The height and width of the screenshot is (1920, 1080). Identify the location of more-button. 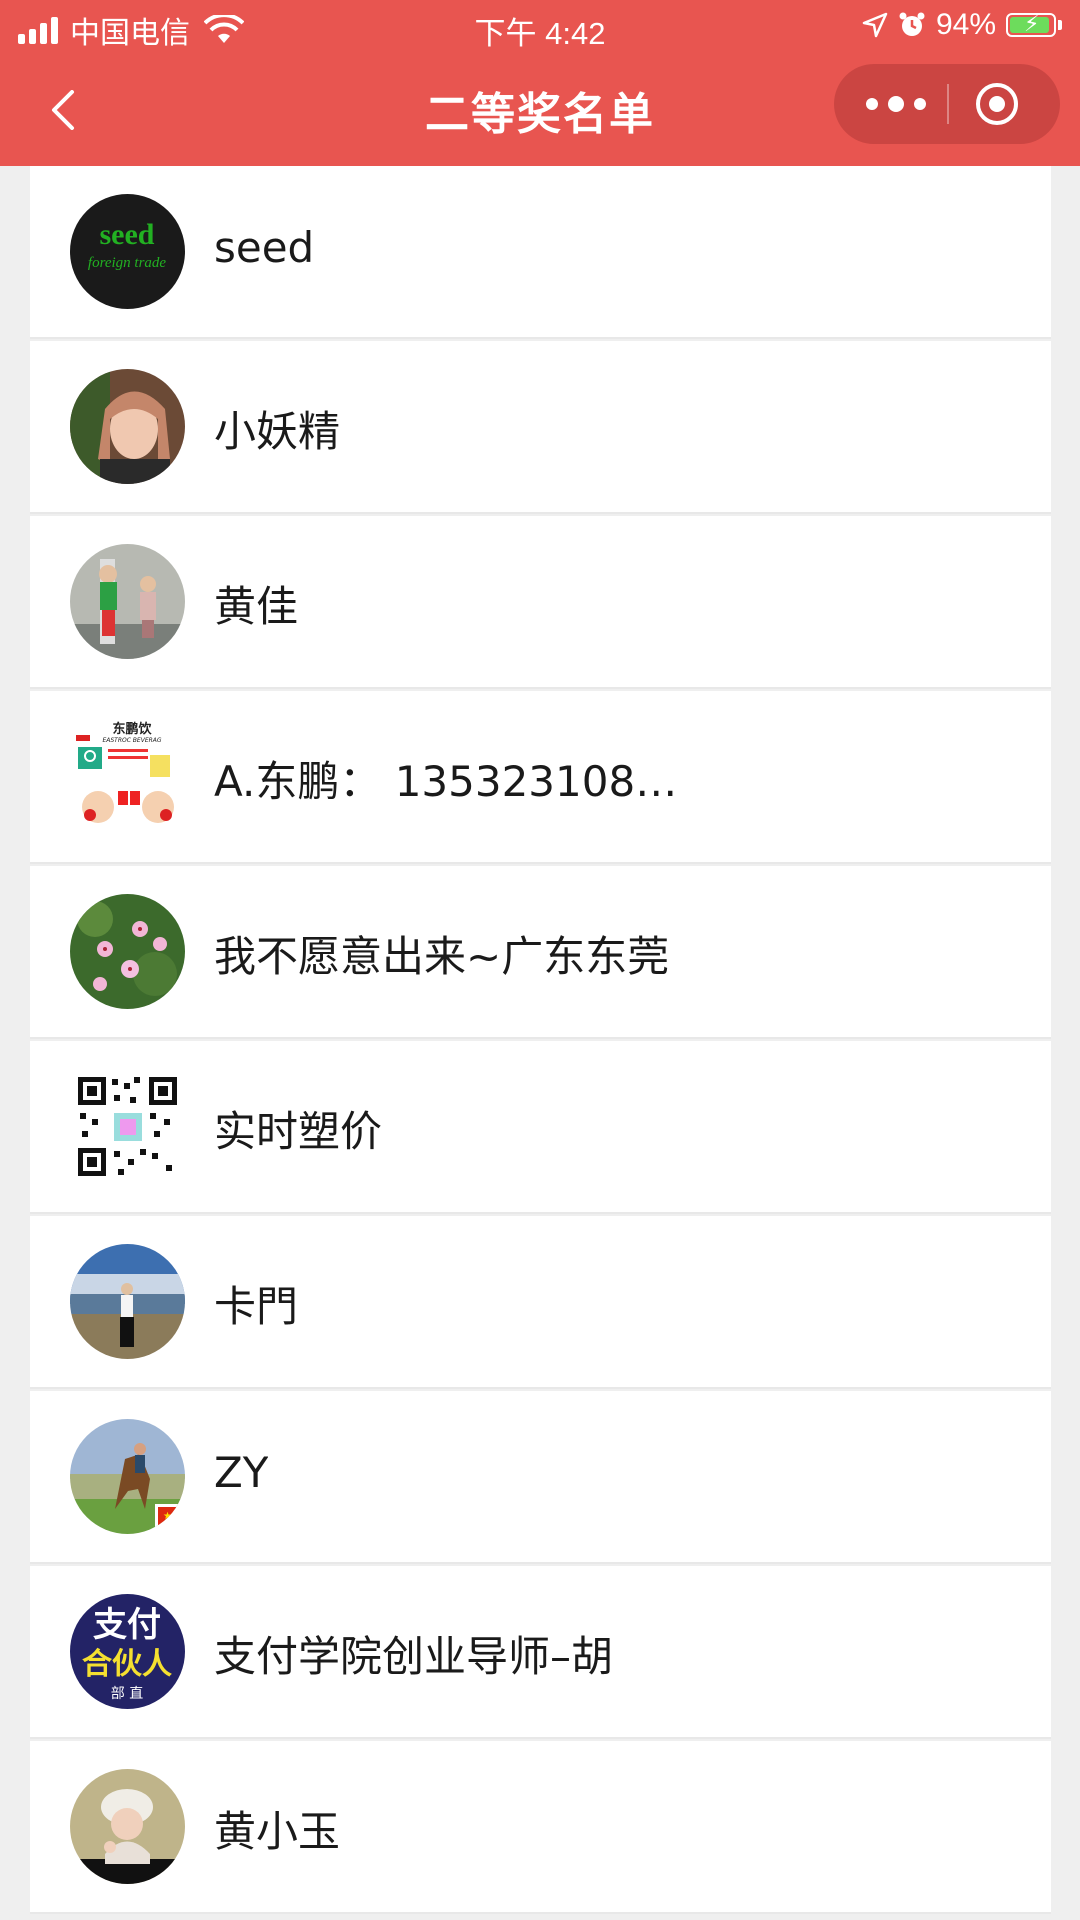
(896, 104).